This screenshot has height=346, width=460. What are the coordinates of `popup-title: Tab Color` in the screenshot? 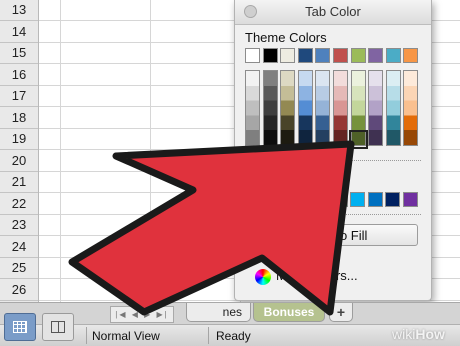 It's located at (333, 12).